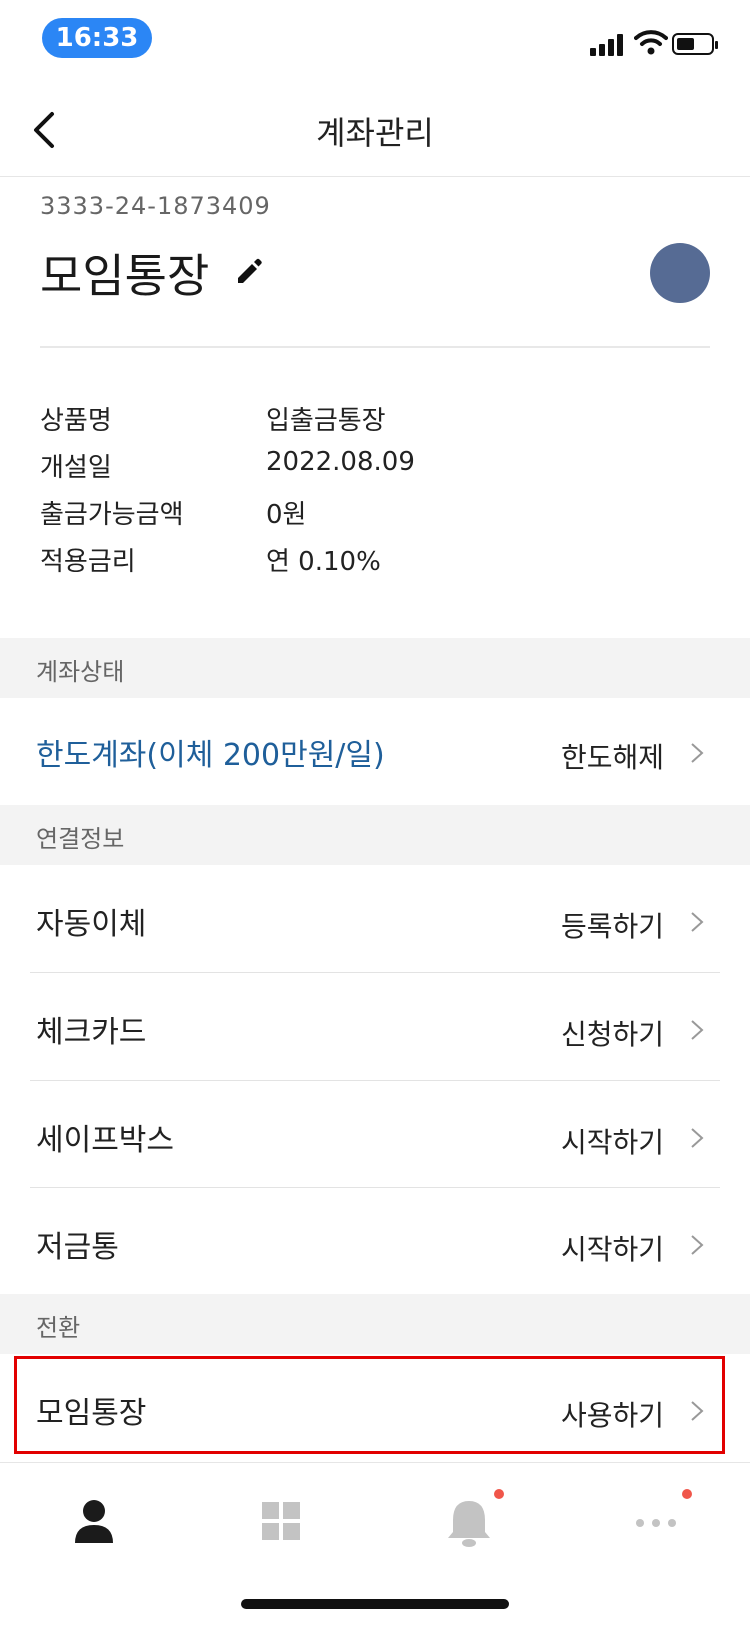 The width and height of the screenshot is (750, 1625). Describe the element at coordinates (375, 40) in the screenshot. I see `status-bar: 16:33` at that location.